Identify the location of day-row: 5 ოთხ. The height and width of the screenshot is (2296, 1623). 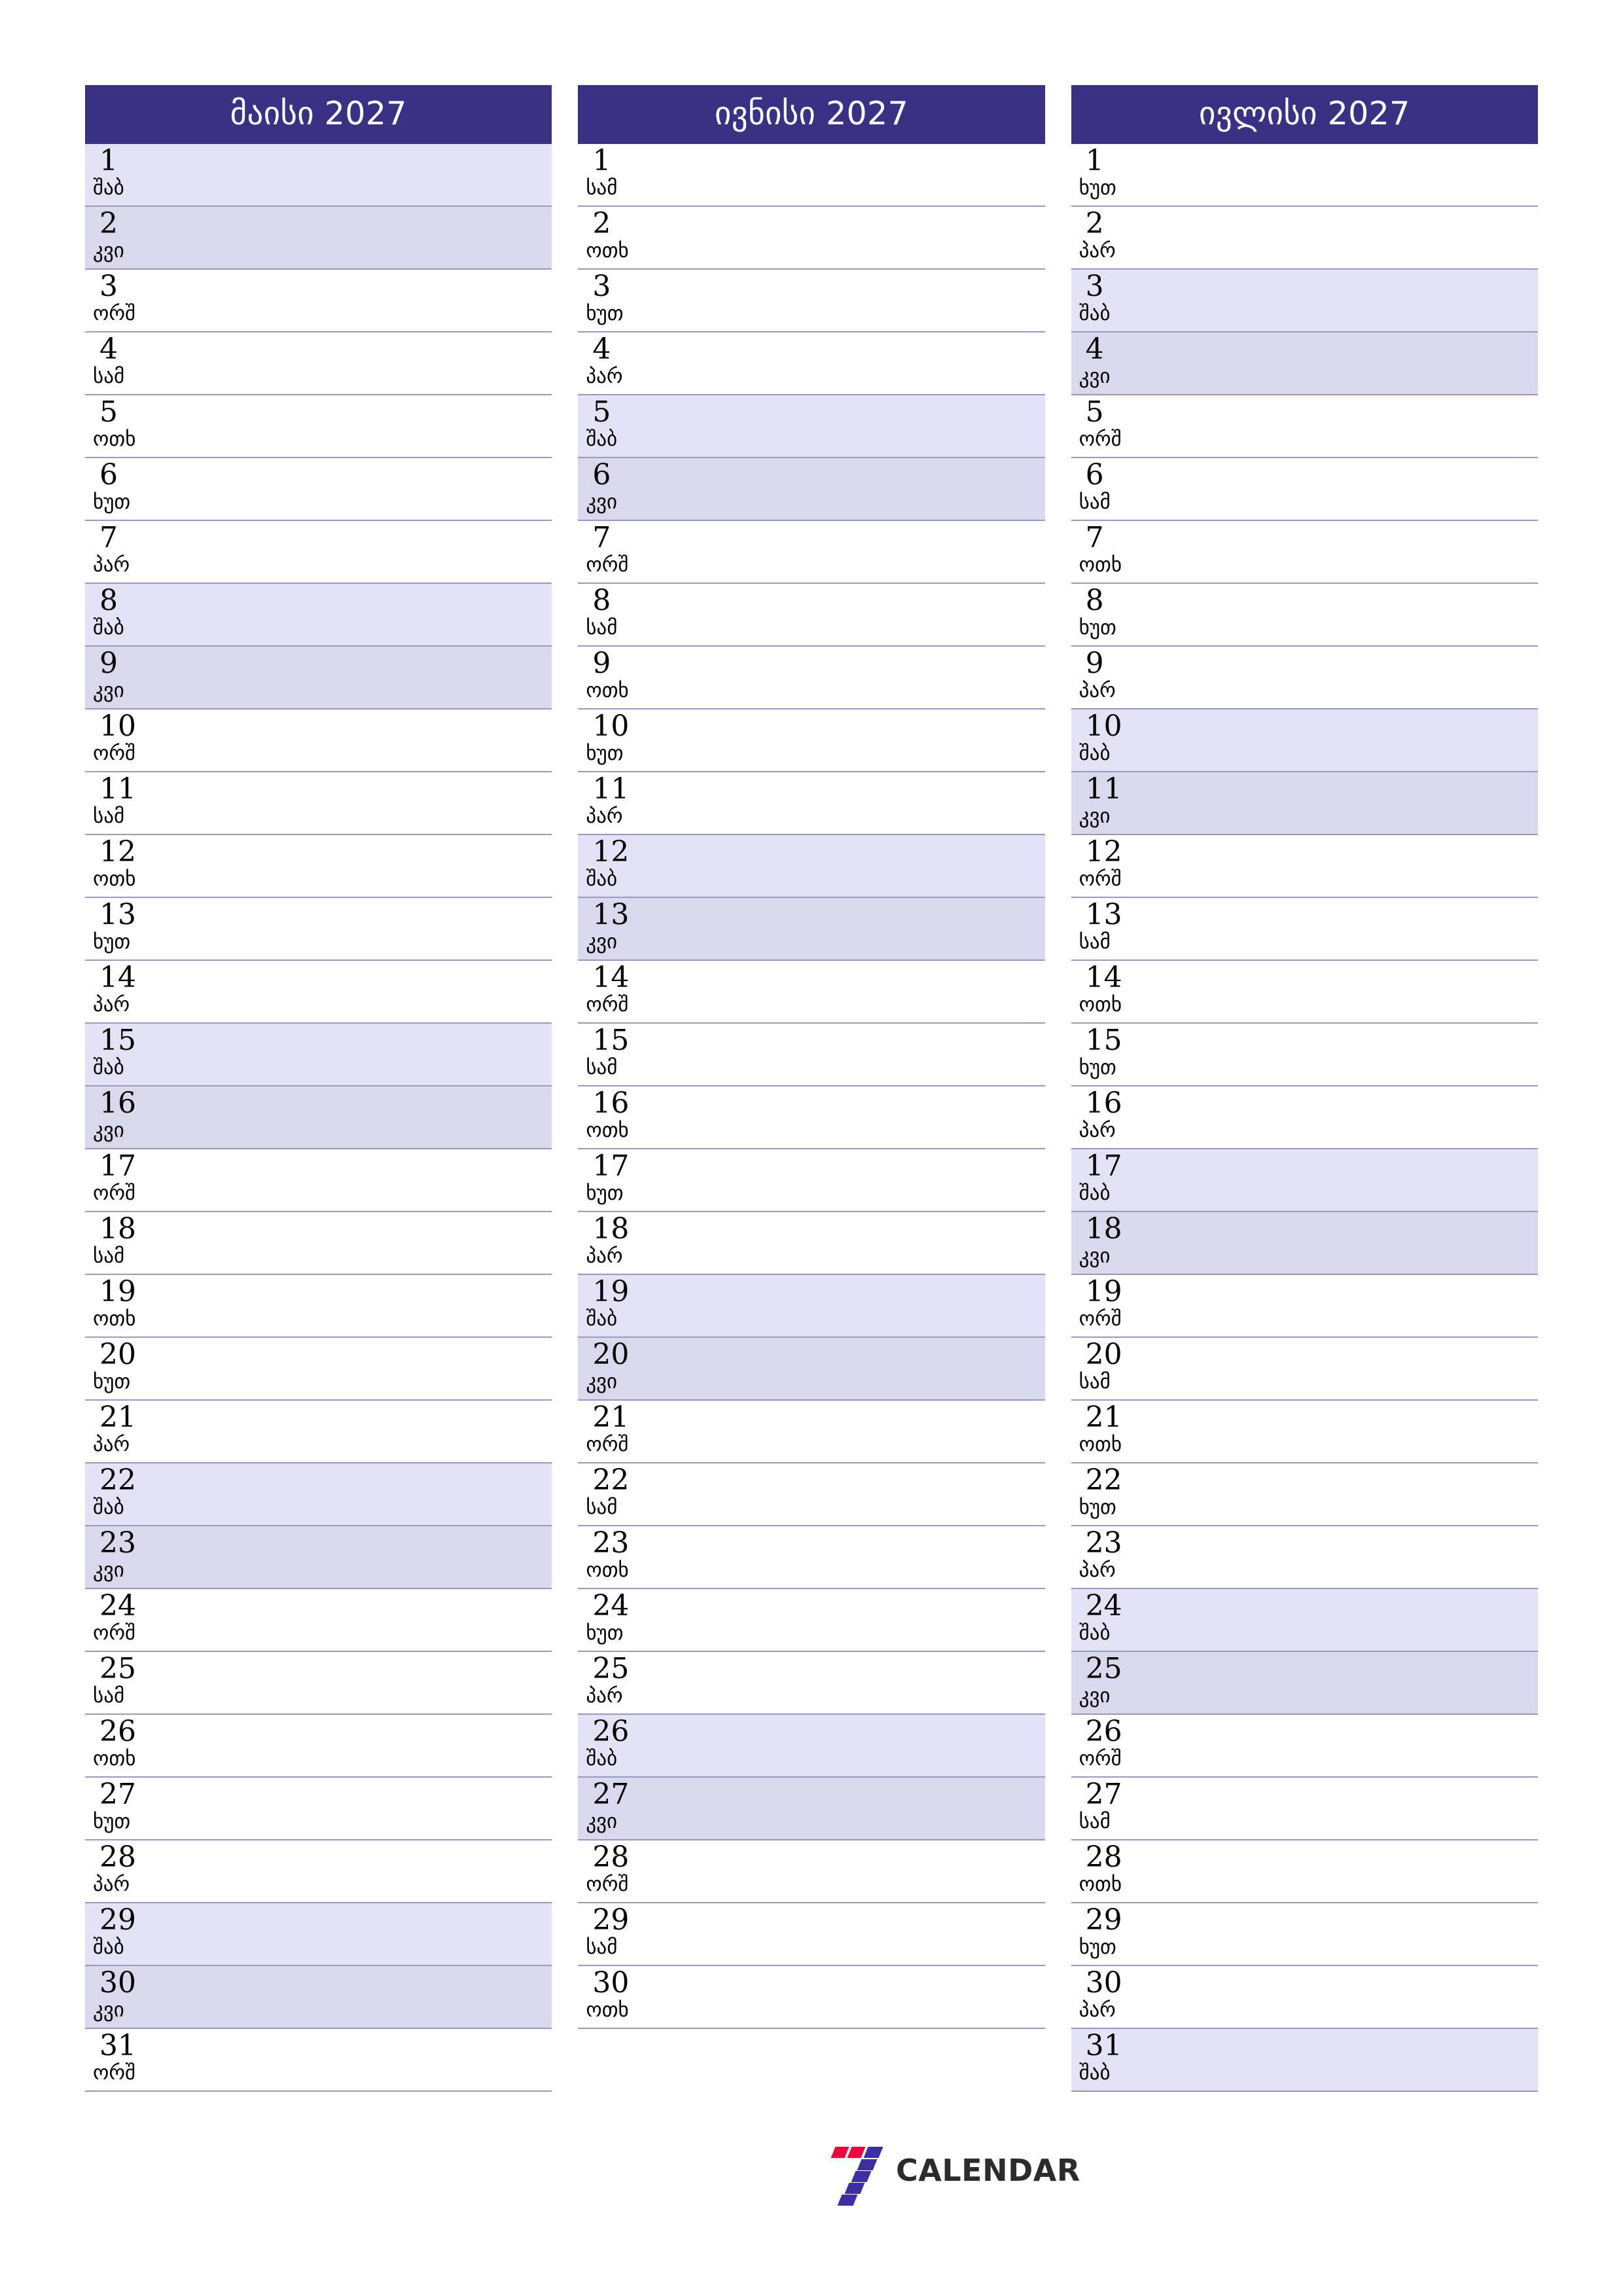
(319, 426).